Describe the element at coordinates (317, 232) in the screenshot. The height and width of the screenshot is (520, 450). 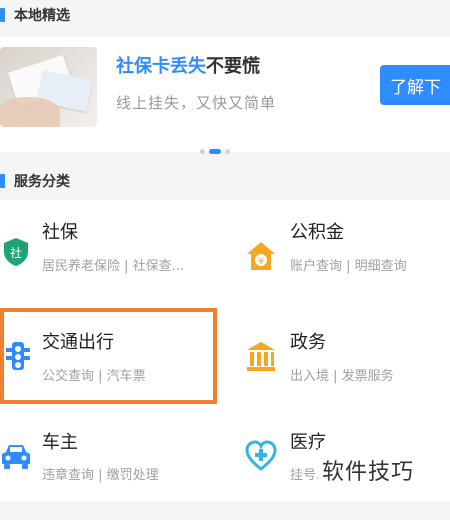
I see `service-name: 公积金` at that location.